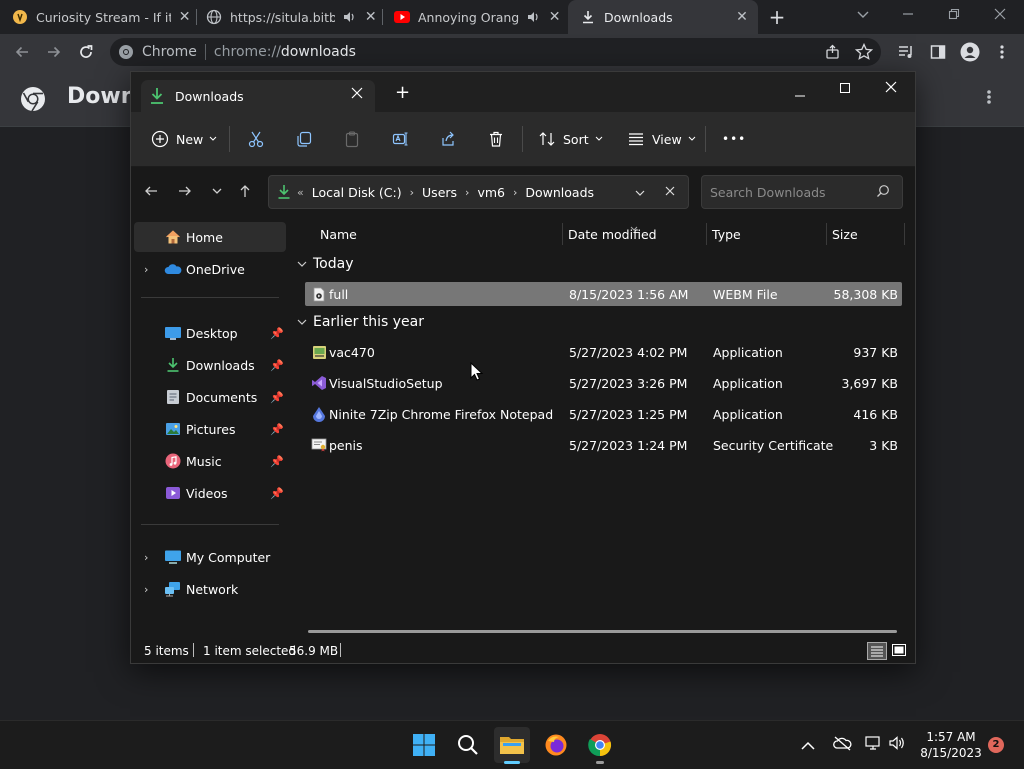 The height and width of the screenshot is (769, 1024). Describe the element at coordinates (900, 651) in the screenshot. I see `thumbnail-view-icon` at that location.